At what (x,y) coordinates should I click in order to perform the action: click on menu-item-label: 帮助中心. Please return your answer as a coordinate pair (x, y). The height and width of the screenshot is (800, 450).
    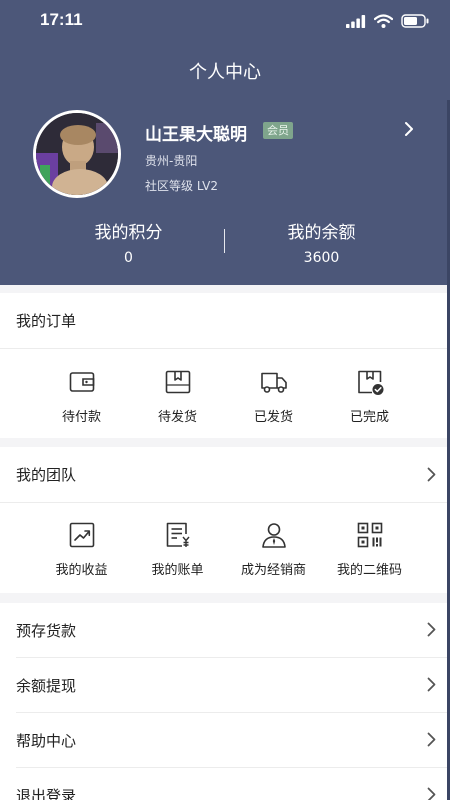
    Looking at the image, I should click on (46, 741).